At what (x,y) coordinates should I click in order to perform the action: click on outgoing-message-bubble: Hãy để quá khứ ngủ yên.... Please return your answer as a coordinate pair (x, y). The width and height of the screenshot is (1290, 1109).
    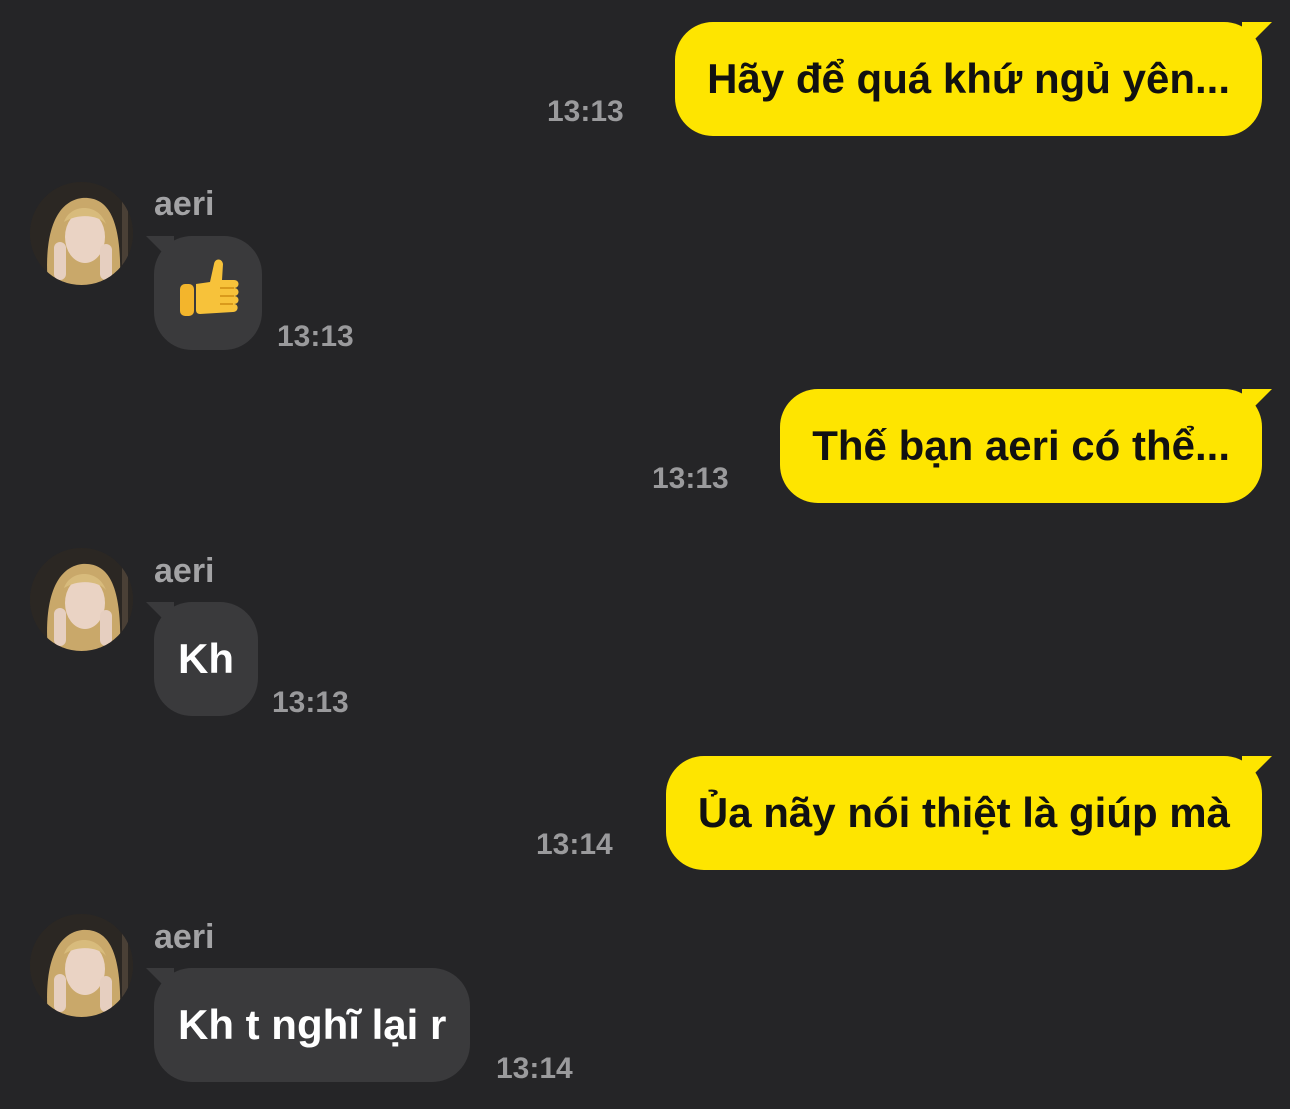
    Looking at the image, I should click on (968, 79).